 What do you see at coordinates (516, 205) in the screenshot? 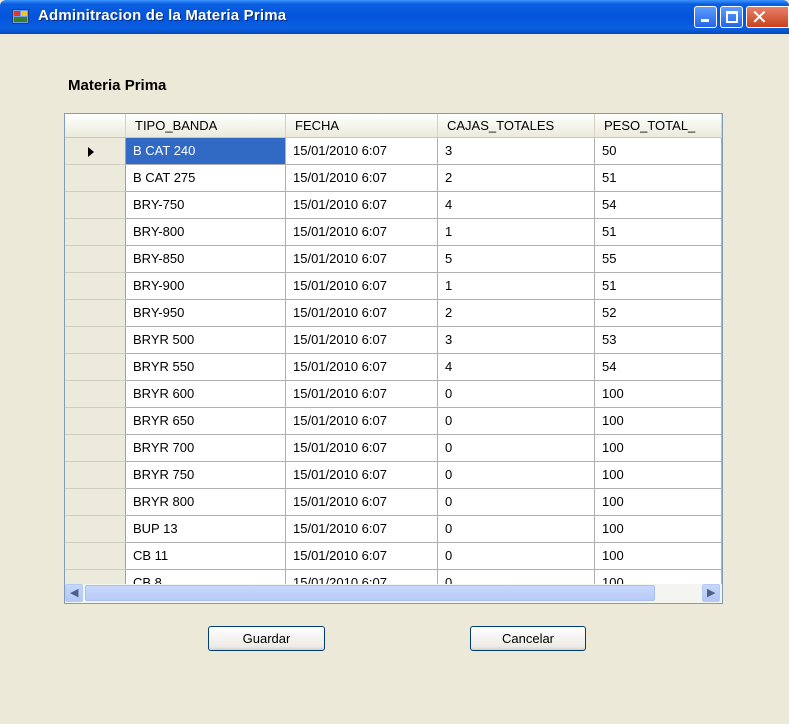
I see `cell-cajas-totales: 4` at bounding box center [516, 205].